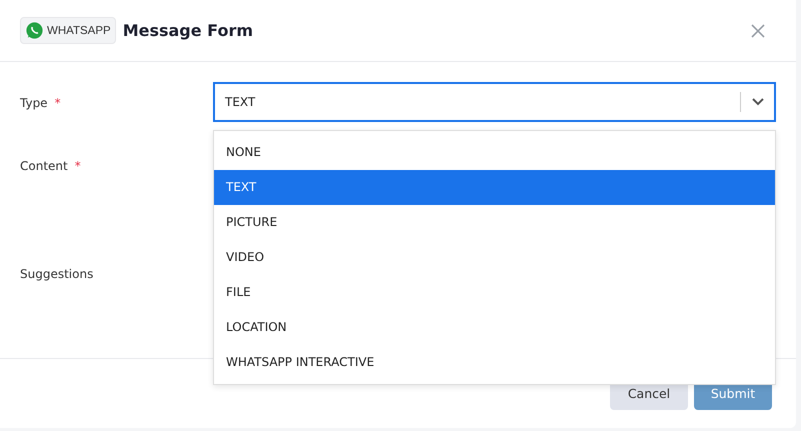 The height and width of the screenshot is (431, 801). What do you see at coordinates (188, 30) in the screenshot?
I see `dialog-title: Message Form` at bounding box center [188, 30].